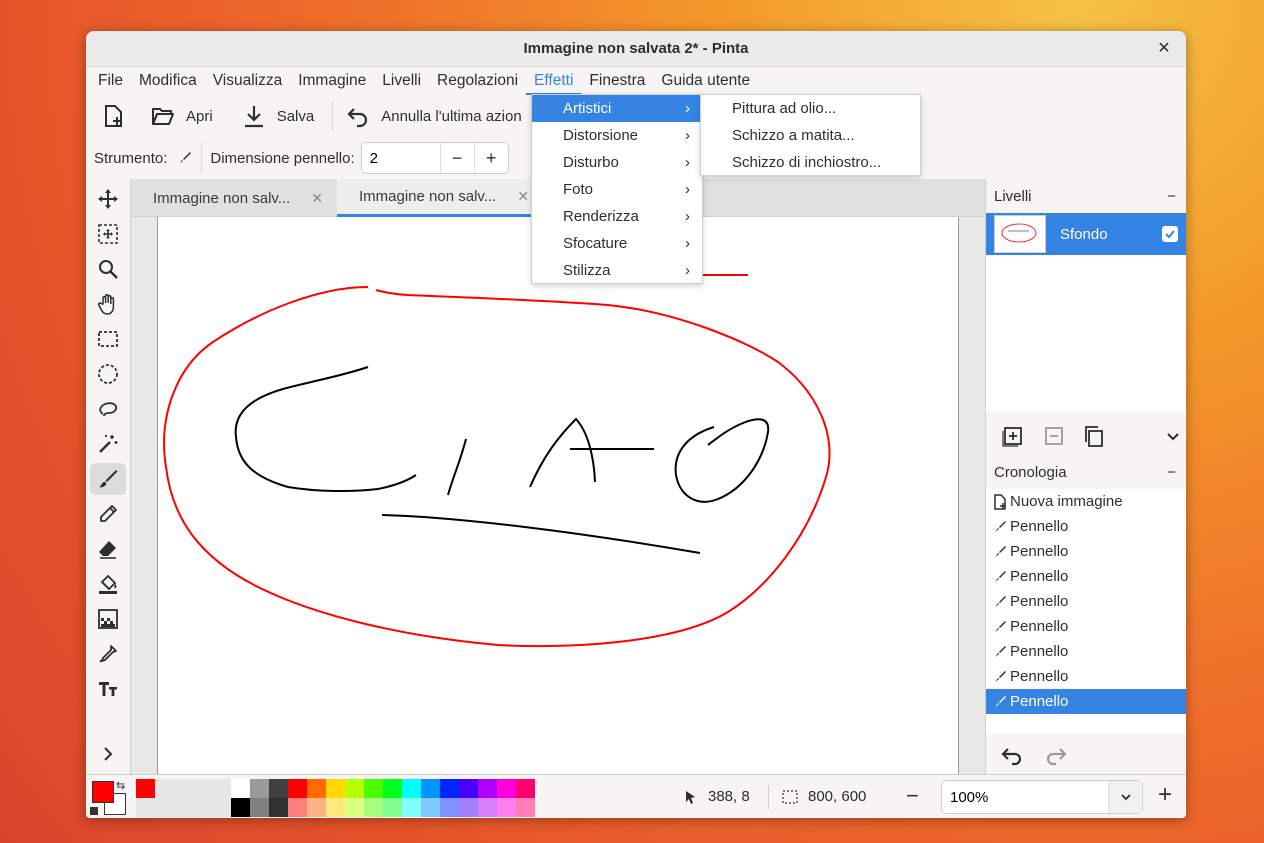 The height and width of the screenshot is (843, 1264). Describe the element at coordinates (108, 444) in the screenshot. I see `magic-wand-icon` at that location.